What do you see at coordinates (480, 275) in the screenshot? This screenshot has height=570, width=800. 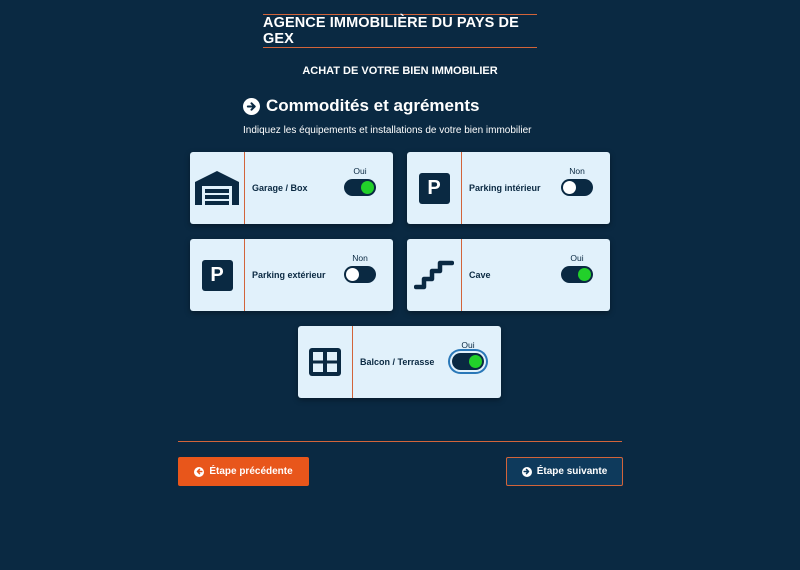 I see `amenity-label: Cave` at bounding box center [480, 275].